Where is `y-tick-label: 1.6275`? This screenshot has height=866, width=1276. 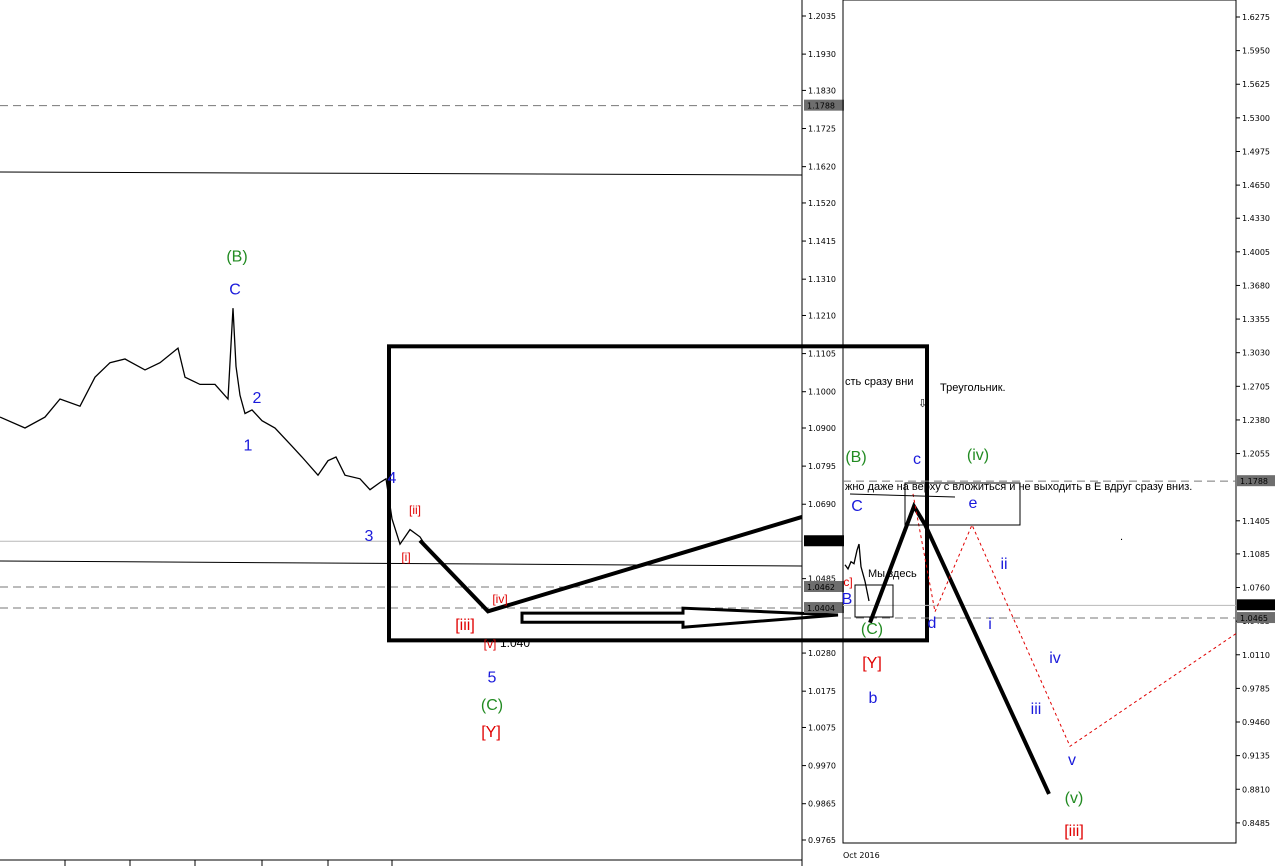
y-tick-label: 1.6275 is located at coordinates (1256, 17).